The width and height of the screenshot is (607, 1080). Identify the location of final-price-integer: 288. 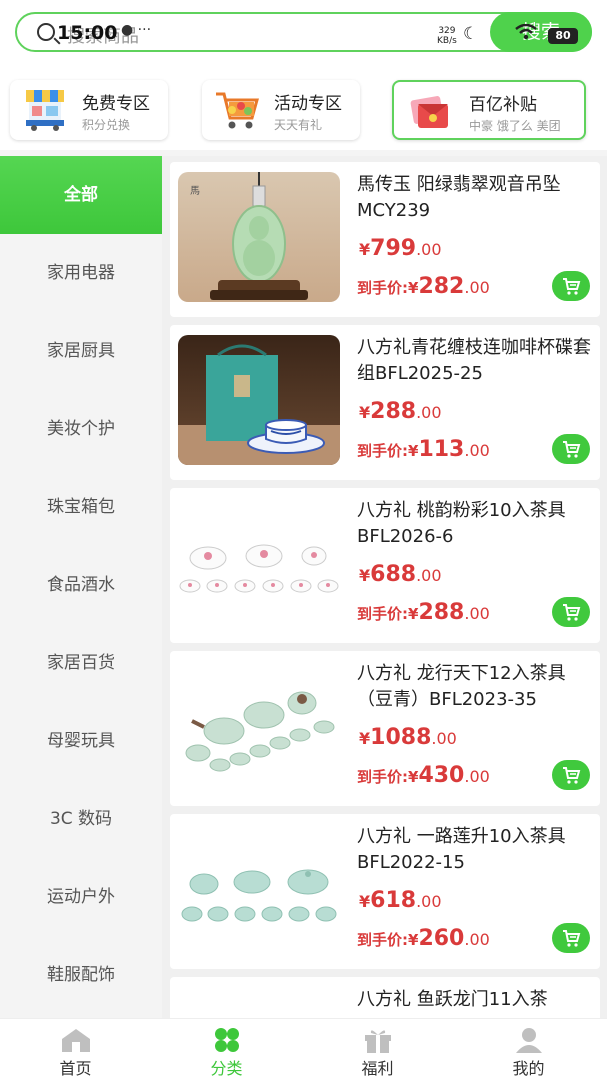
(441, 612).